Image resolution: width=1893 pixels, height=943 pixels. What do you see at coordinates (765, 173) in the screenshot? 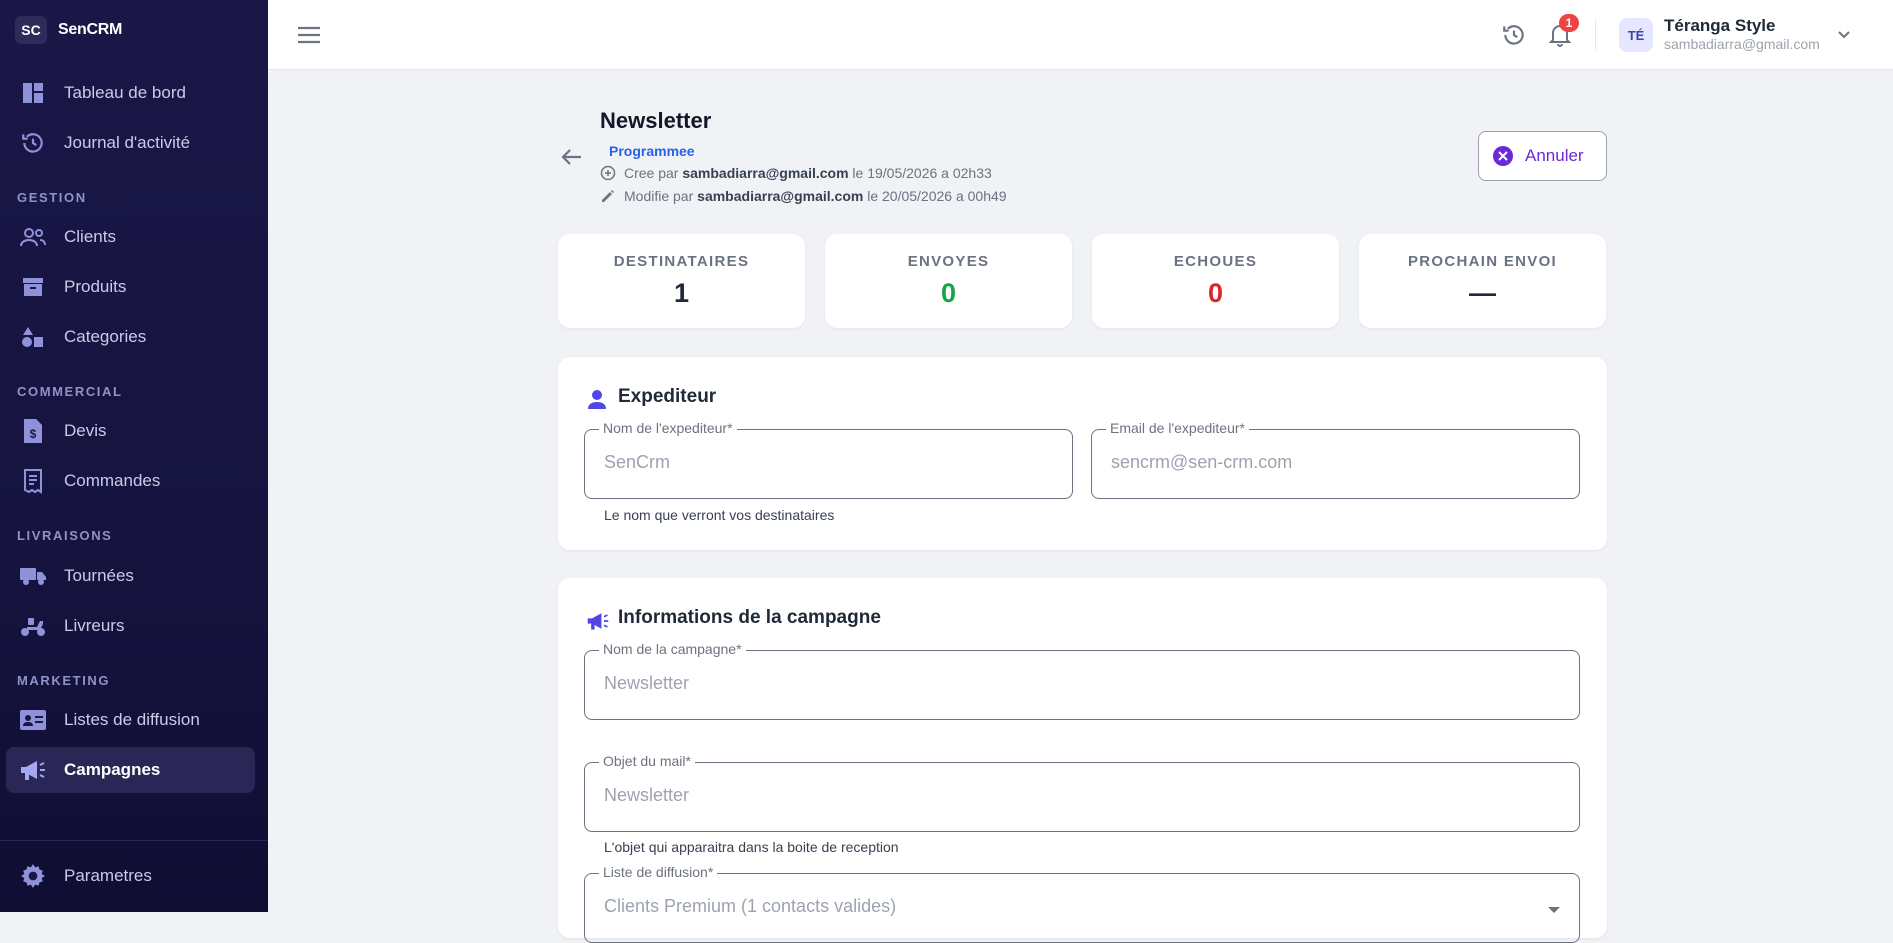
I see `created-by: sambadiarra@gmail.com` at bounding box center [765, 173].